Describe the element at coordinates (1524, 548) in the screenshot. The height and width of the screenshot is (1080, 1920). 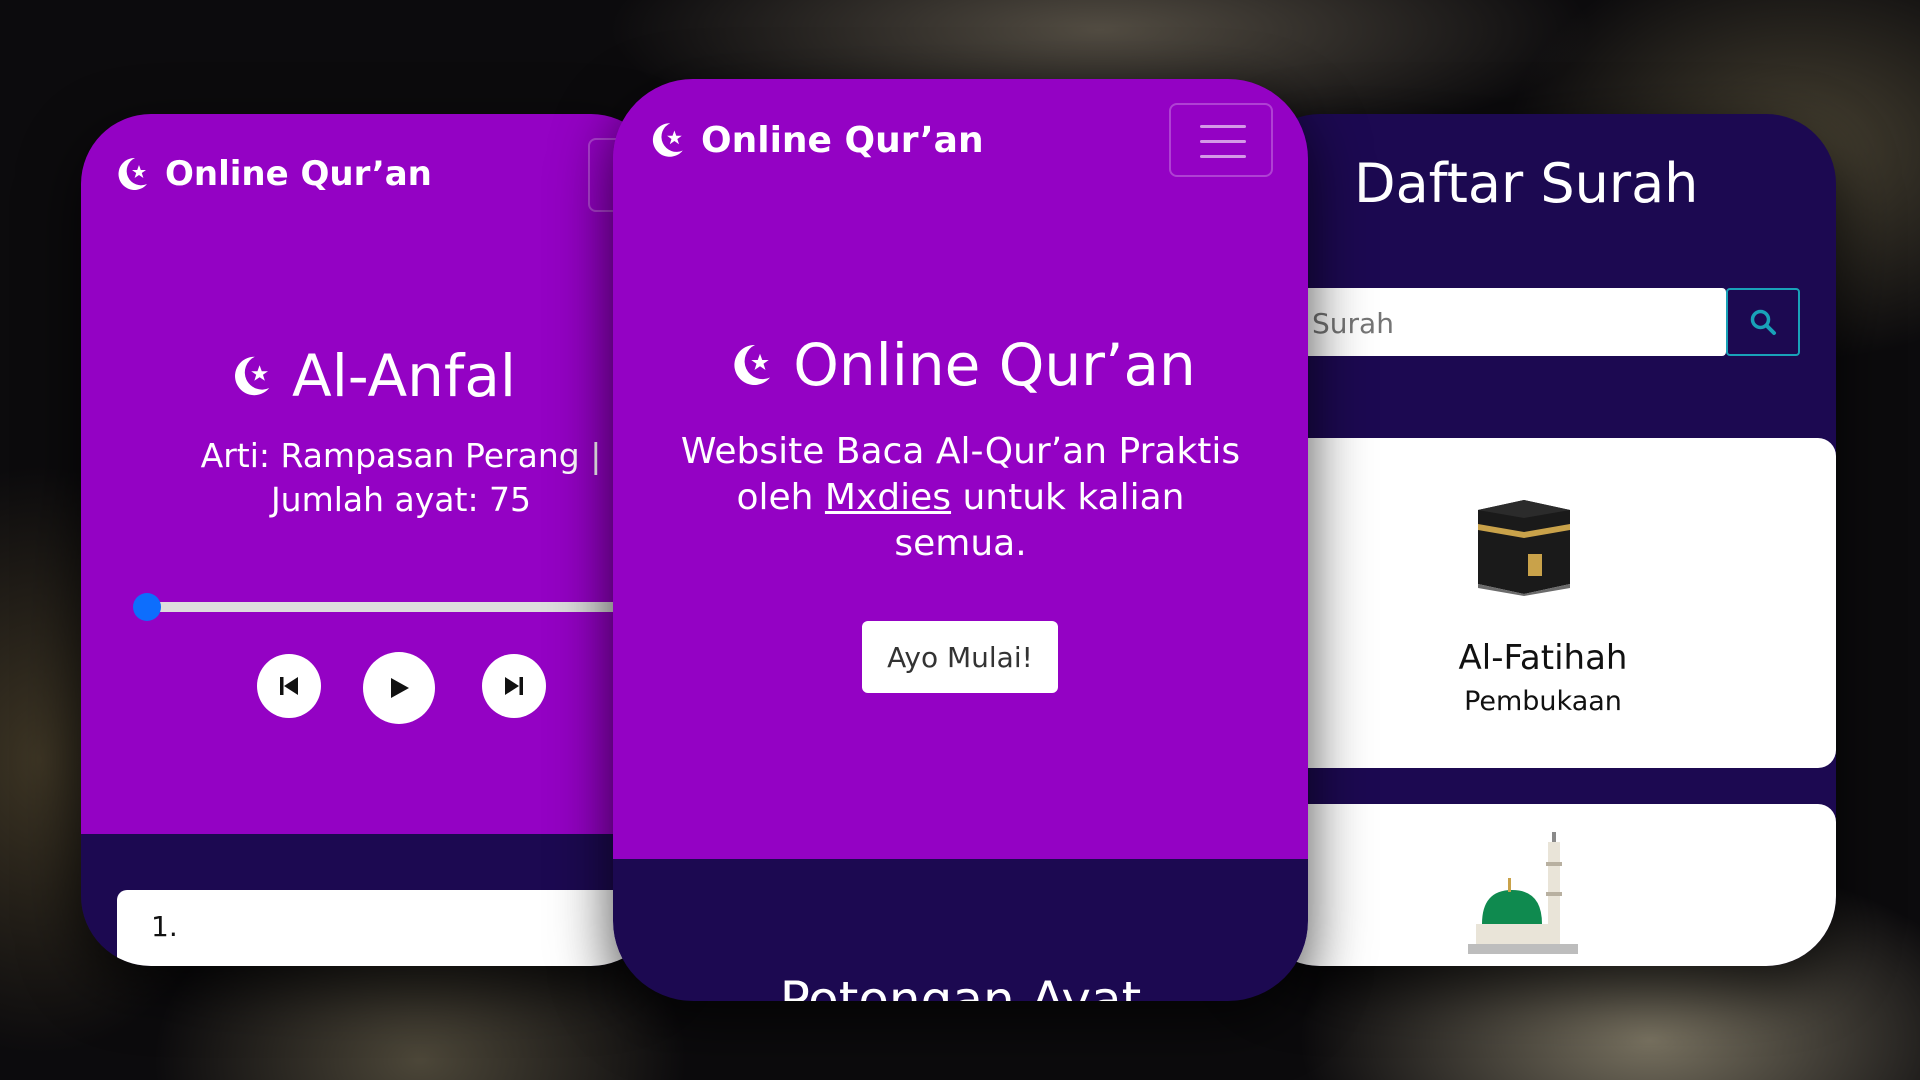
I see `kaaba-icon` at that location.